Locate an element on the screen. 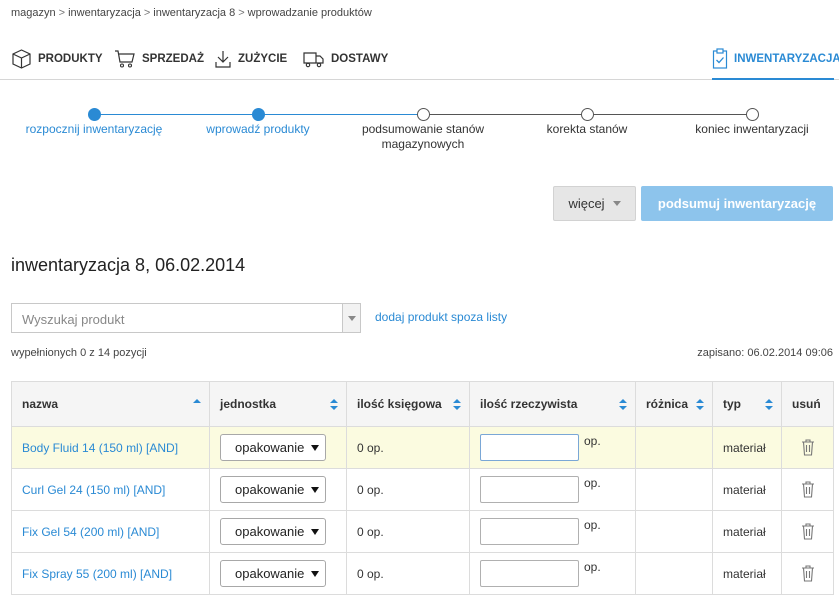 The height and width of the screenshot is (599, 839). step-label-line: podsumowanie stanów is located at coordinates (423, 129).